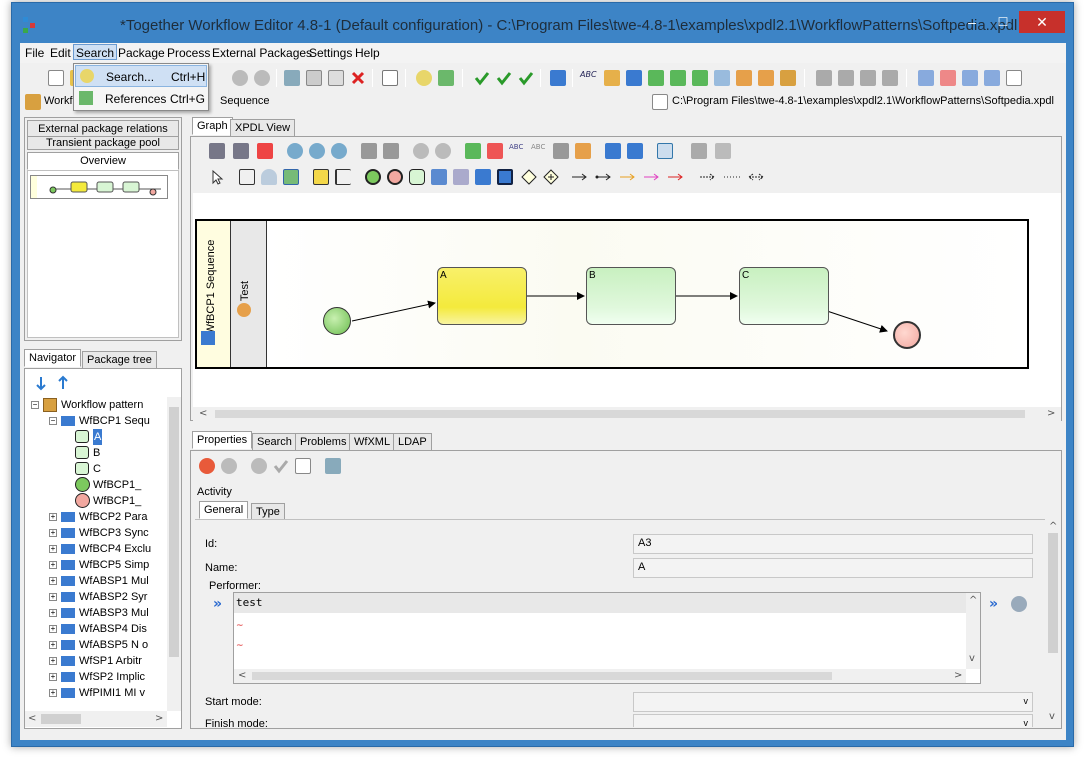  What do you see at coordinates (240, 78) in the screenshot?
I see `disabled-icon` at bounding box center [240, 78].